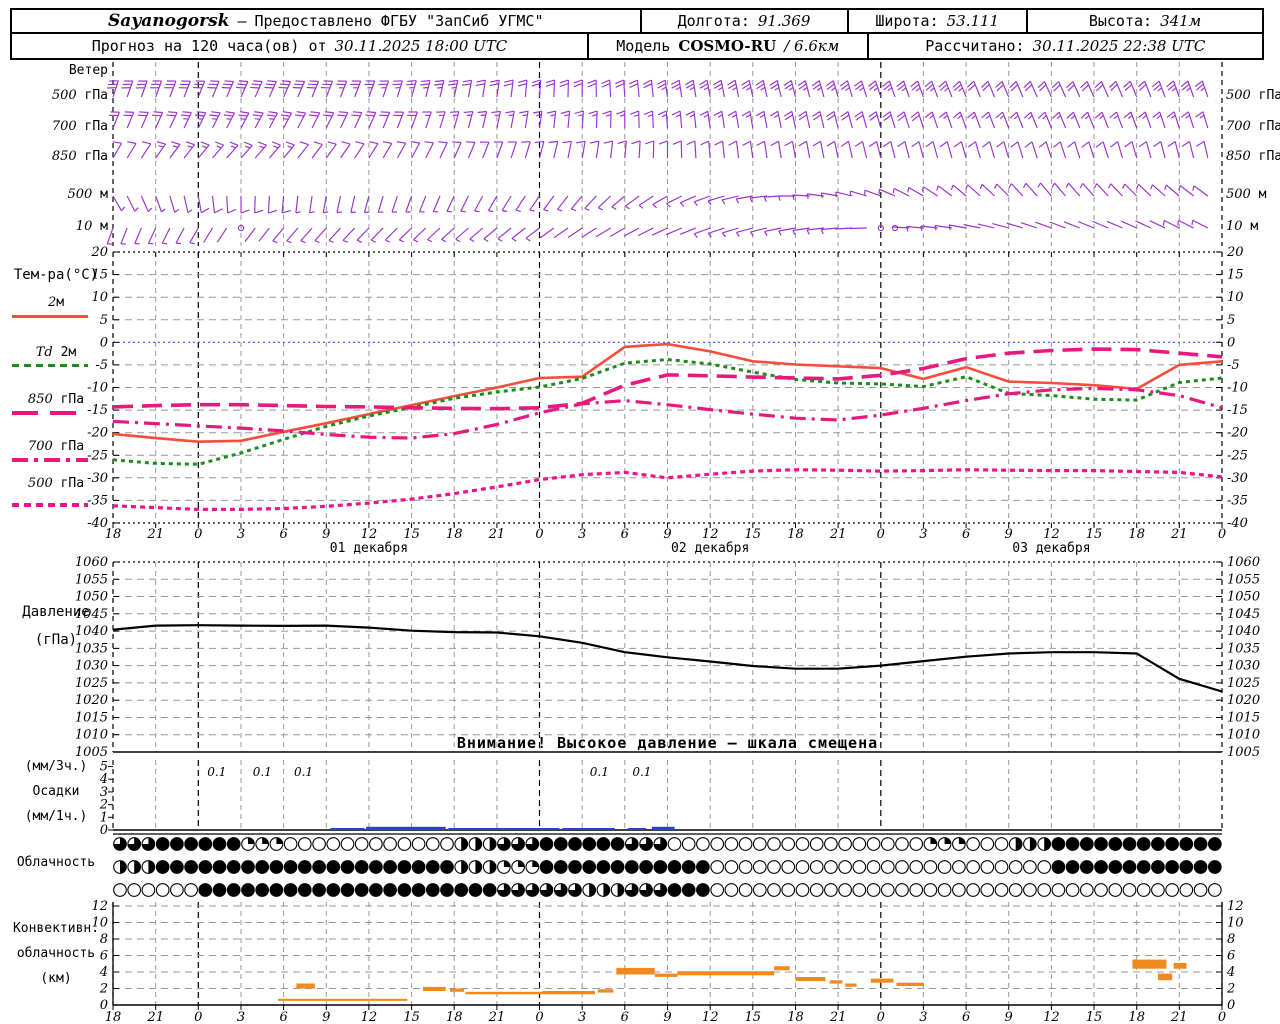 This screenshot has width=1280, height=1024. I want to click on forecast-label: Прогноз на 120 часа(ов) от, so click(209, 46).